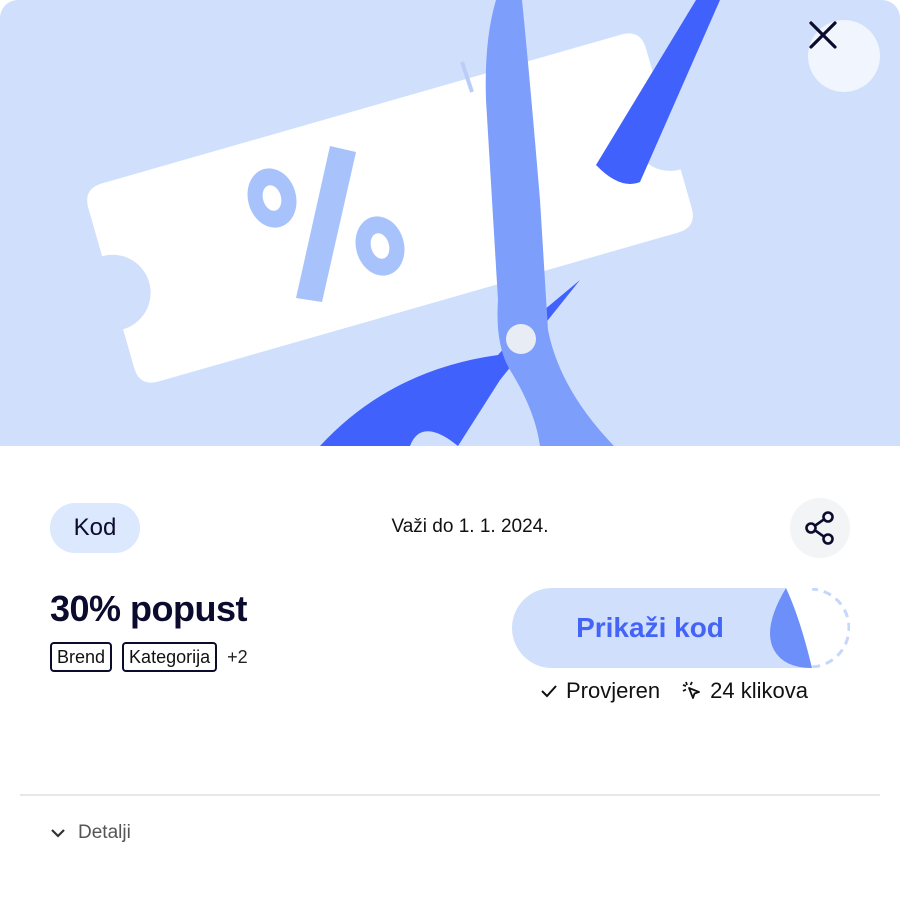  Describe the element at coordinates (95, 528) in the screenshot. I see `coupon-type-badge: Kod` at that location.